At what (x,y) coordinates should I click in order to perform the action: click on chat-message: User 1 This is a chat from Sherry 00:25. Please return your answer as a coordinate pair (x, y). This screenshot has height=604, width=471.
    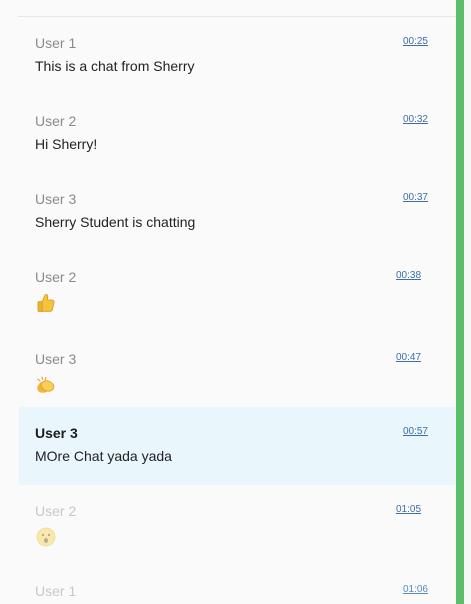
    Looking at the image, I should click on (237, 56).